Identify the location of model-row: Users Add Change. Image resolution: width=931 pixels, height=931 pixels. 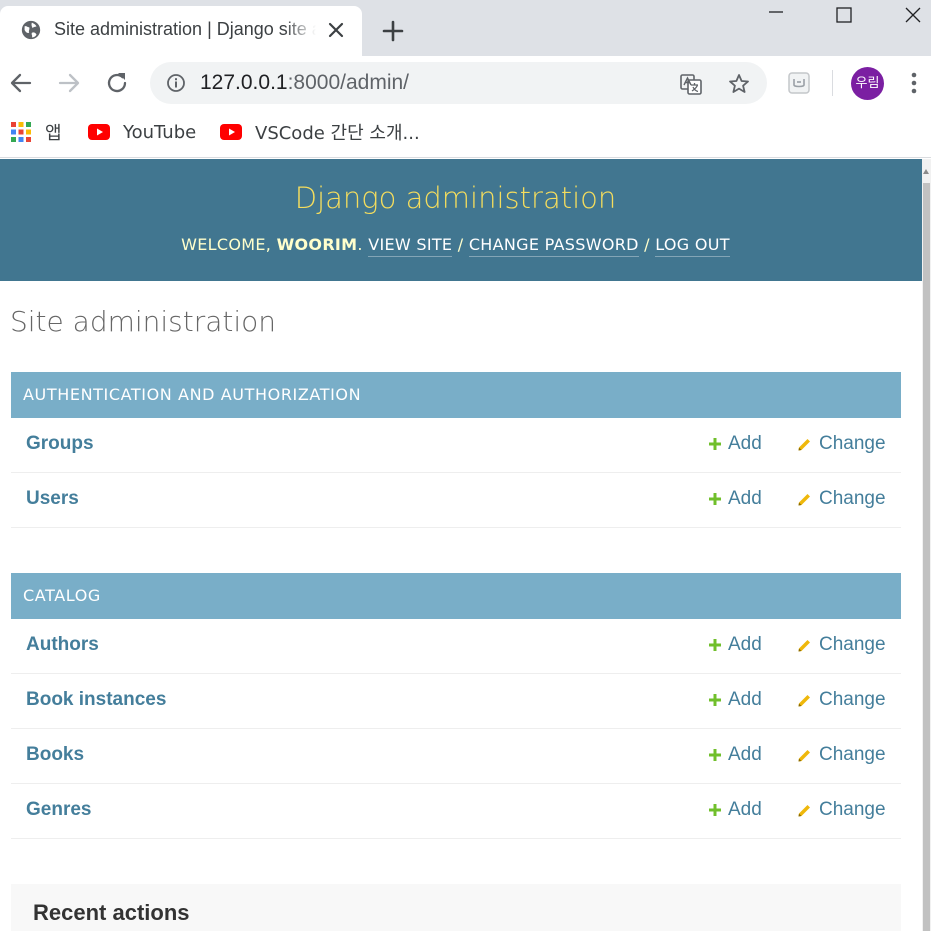
(456, 500).